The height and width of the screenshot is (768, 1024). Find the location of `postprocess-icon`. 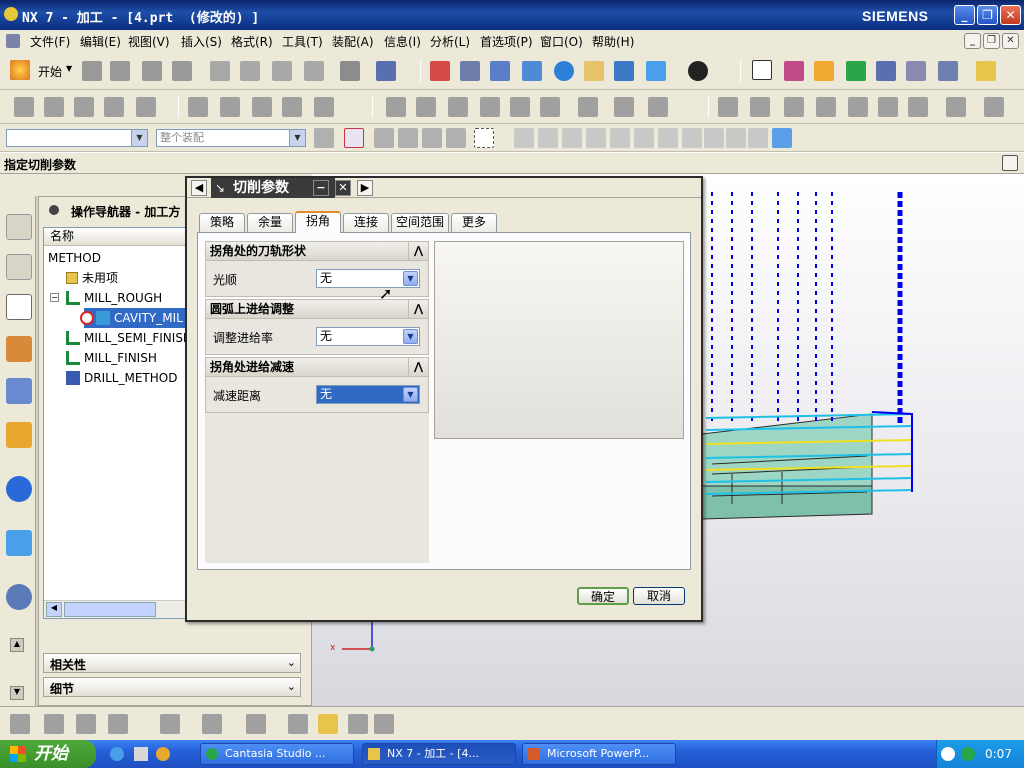

postprocess-icon is located at coordinates (886, 71).